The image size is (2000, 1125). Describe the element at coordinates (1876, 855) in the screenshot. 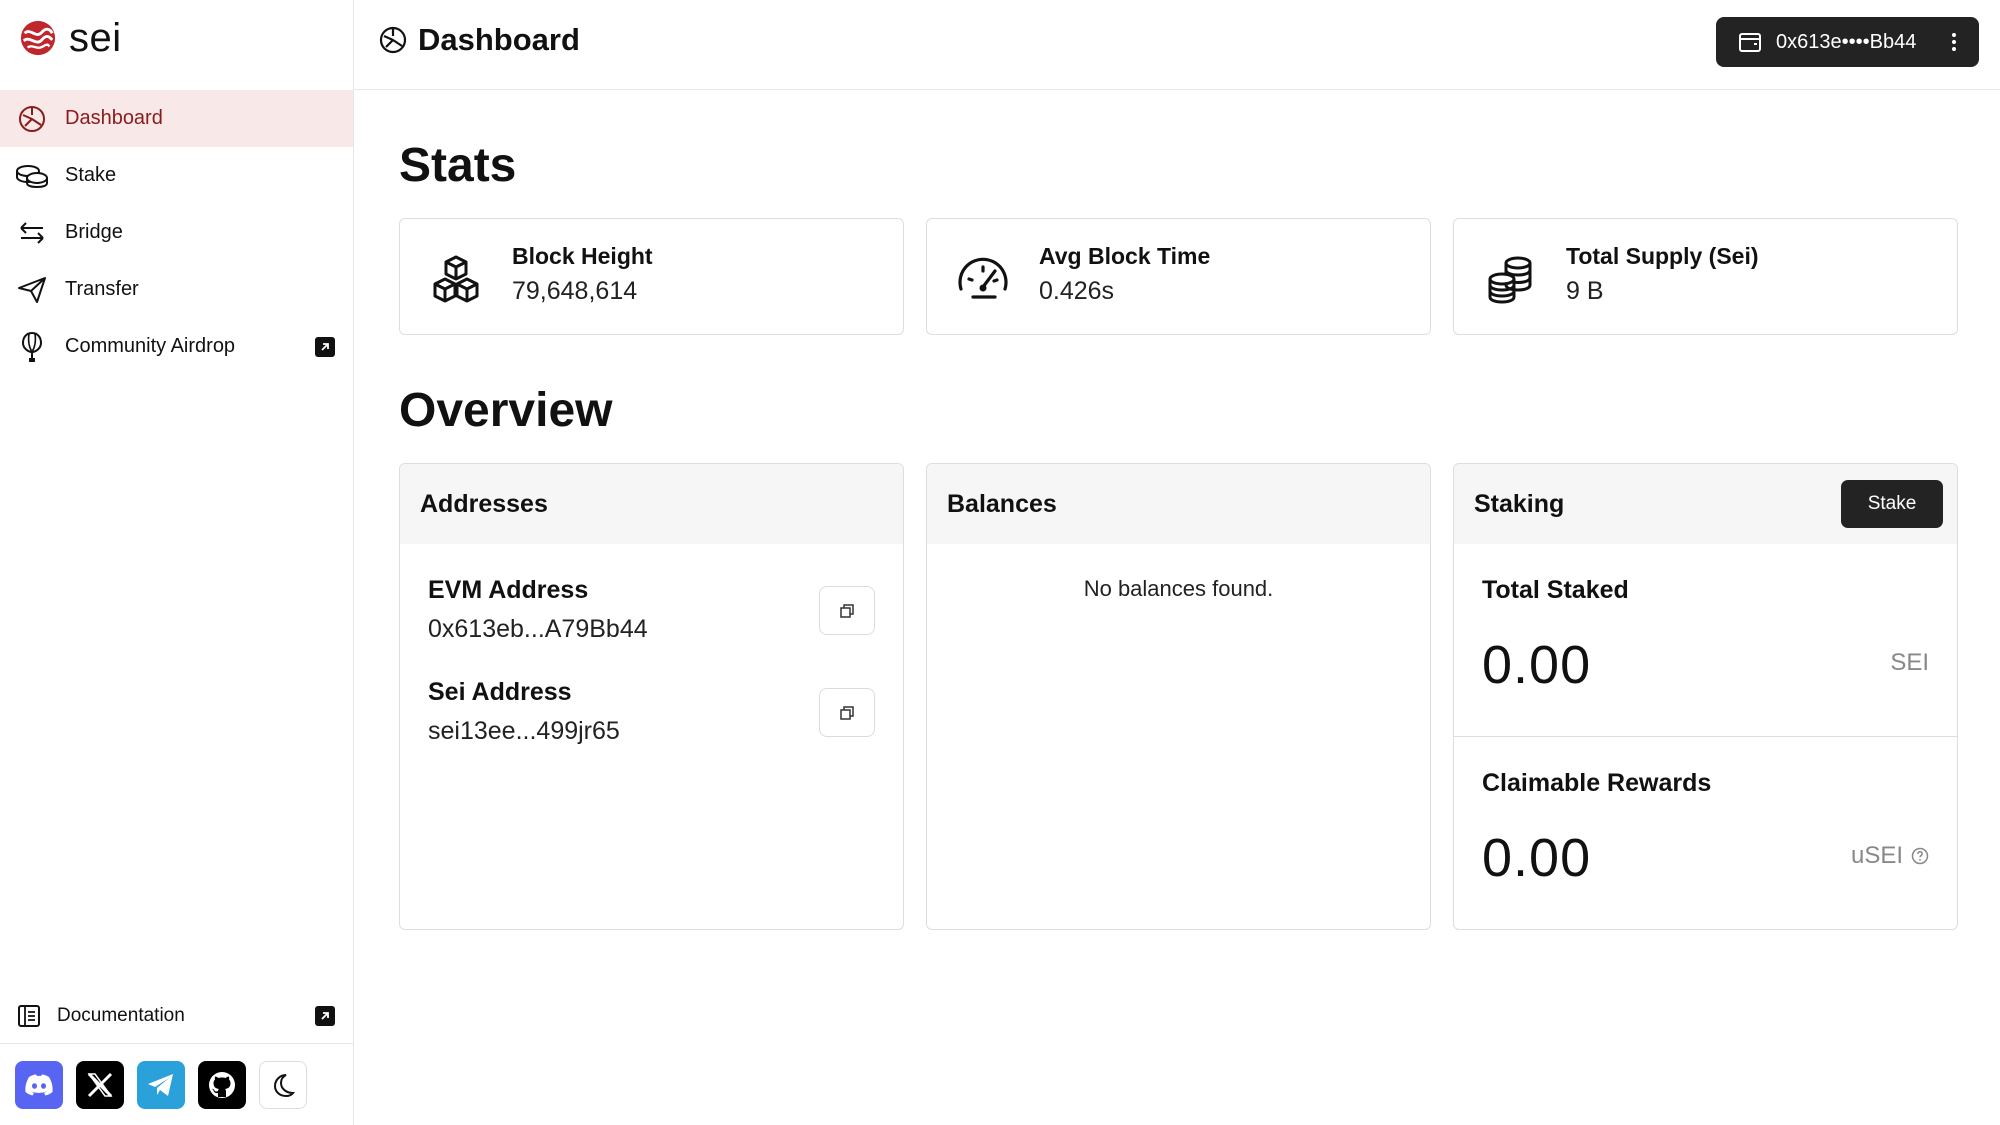

I see `unit-label: uSEI` at that location.